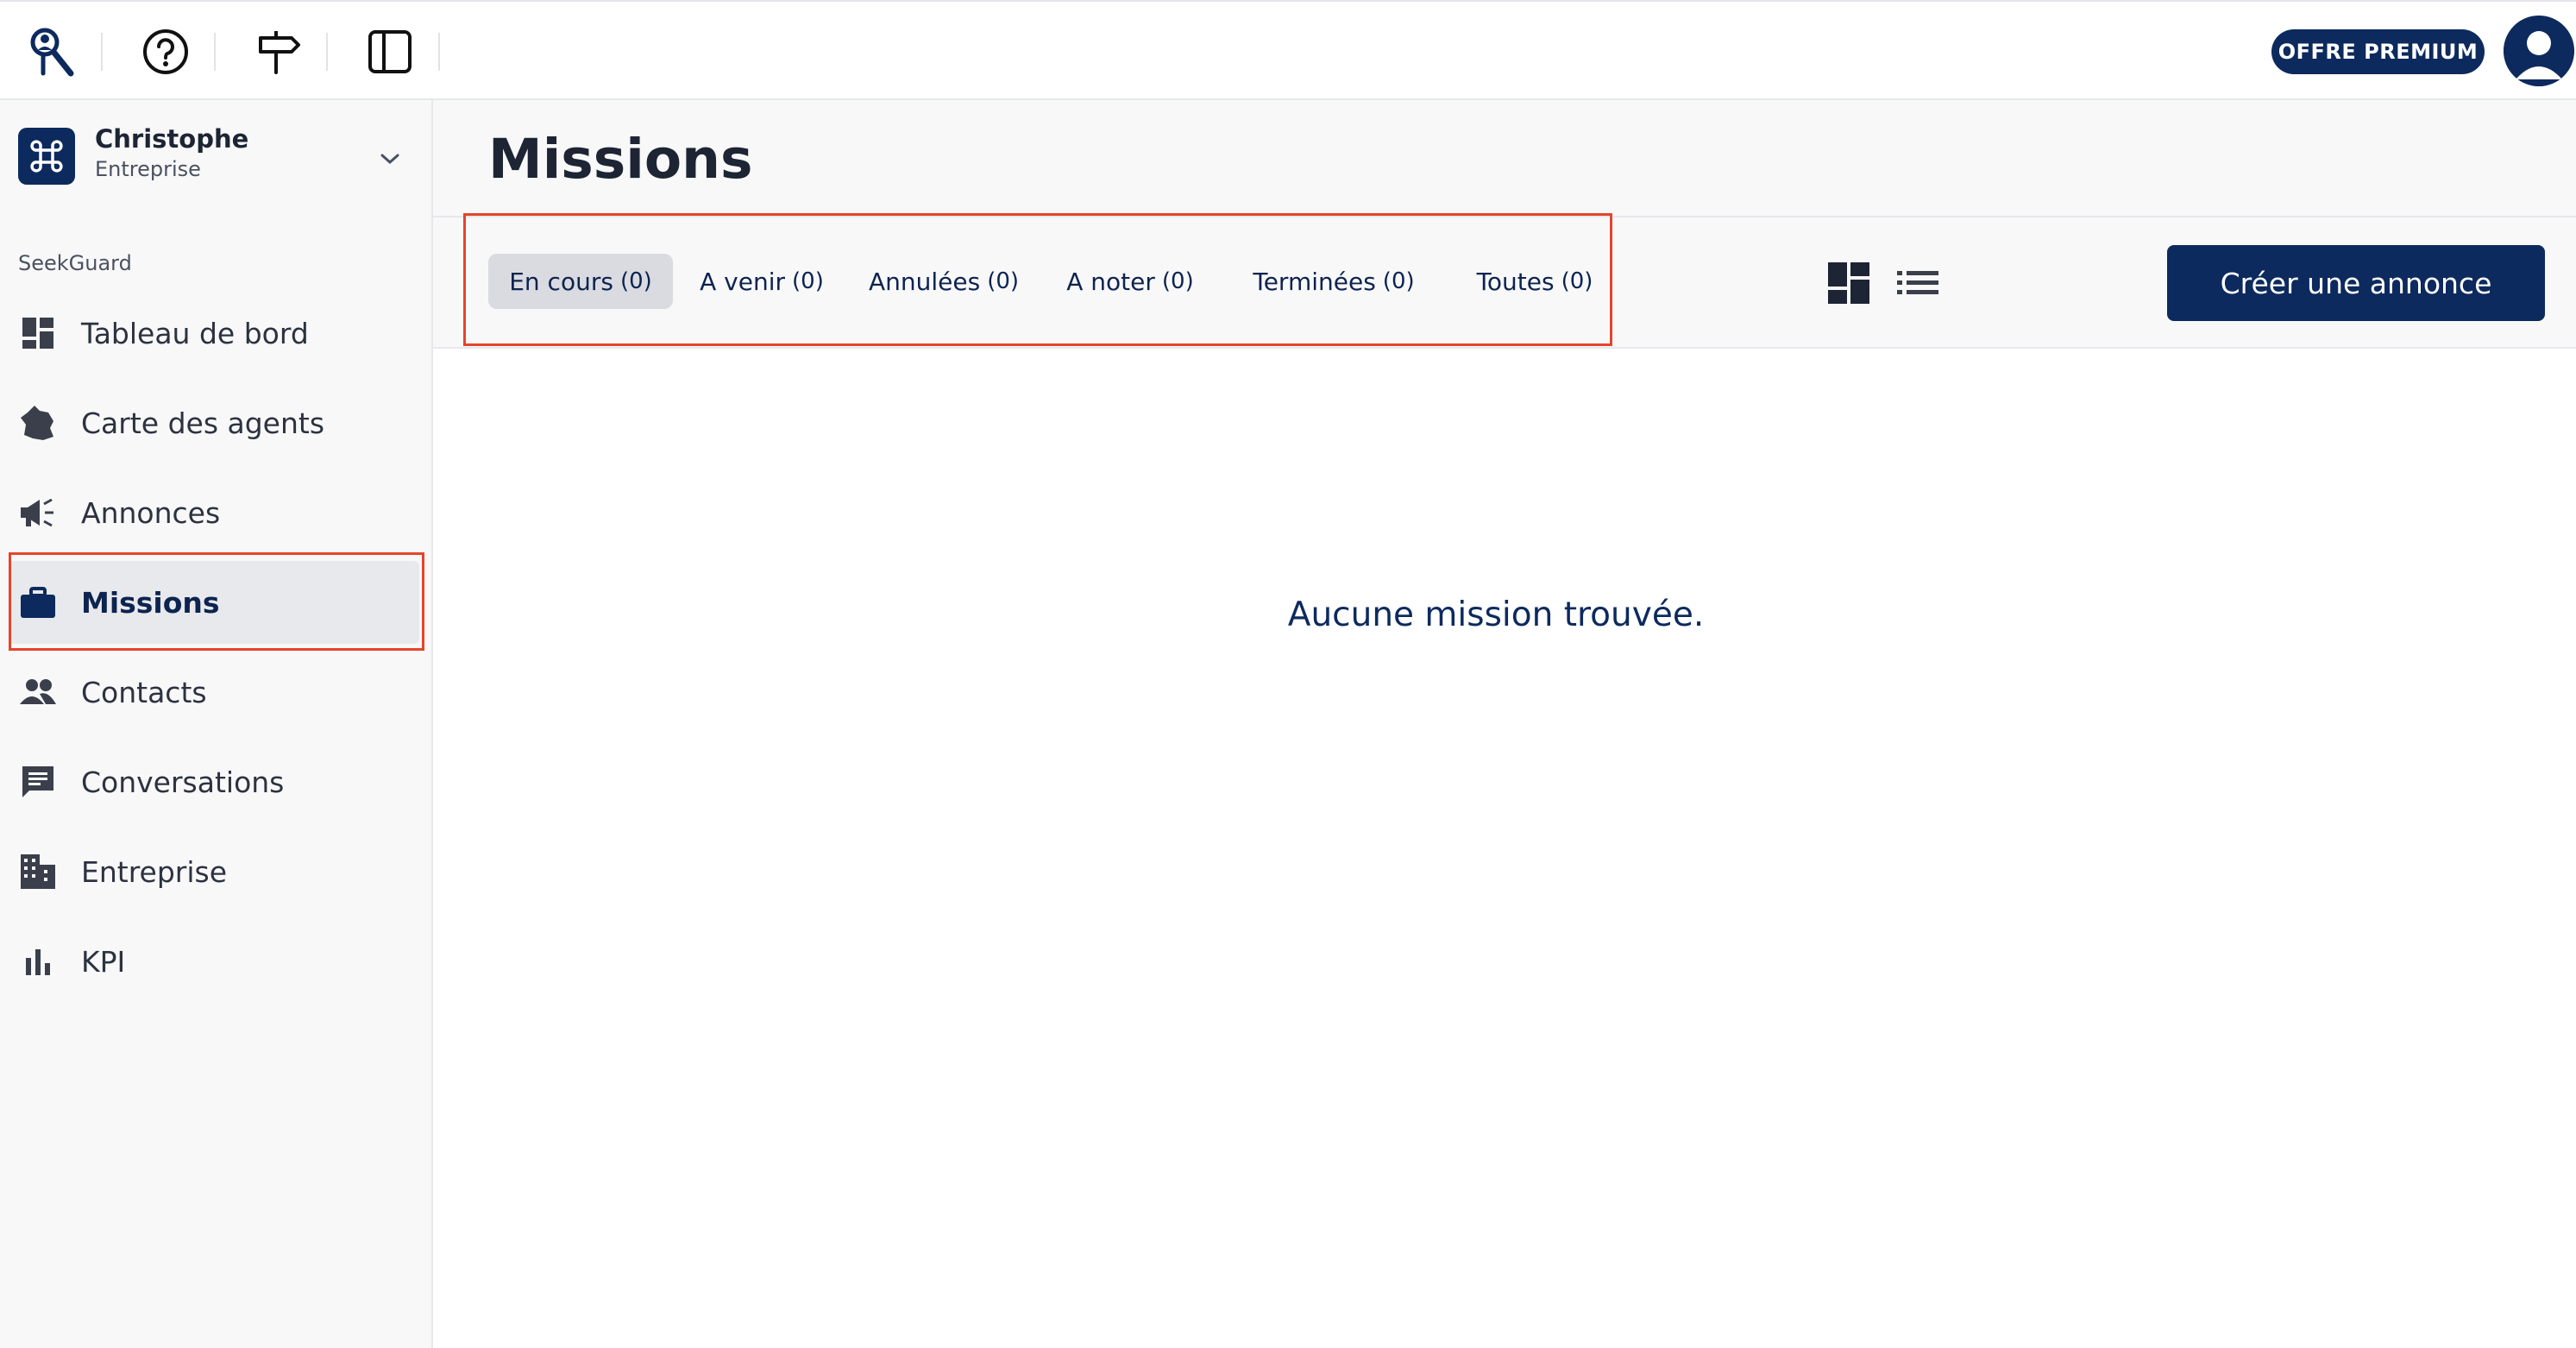 Image resolution: width=2576 pixels, height=1348 pixels. What do you see at coordinates (1314, 282) in the screenshot?
I see `tab-label: Terminées` at bounding box center [1314, 282].